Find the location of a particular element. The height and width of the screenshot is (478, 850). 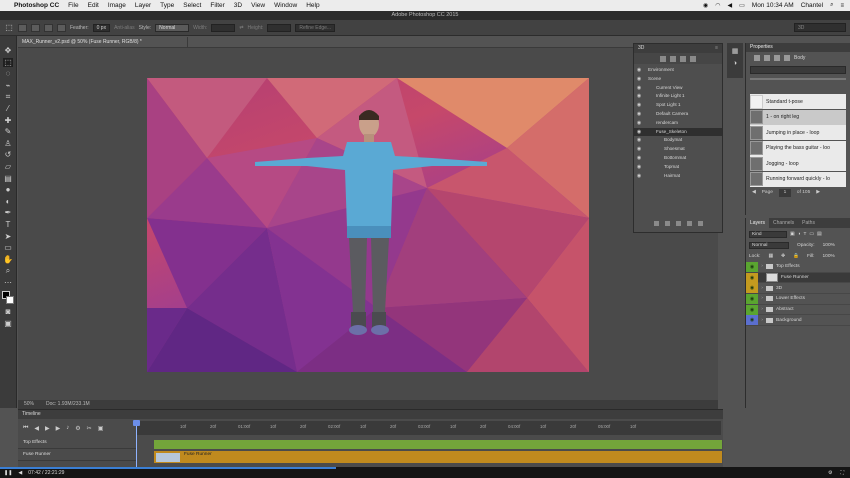

tab-paths: Paths is located at coordinates (808, 223).